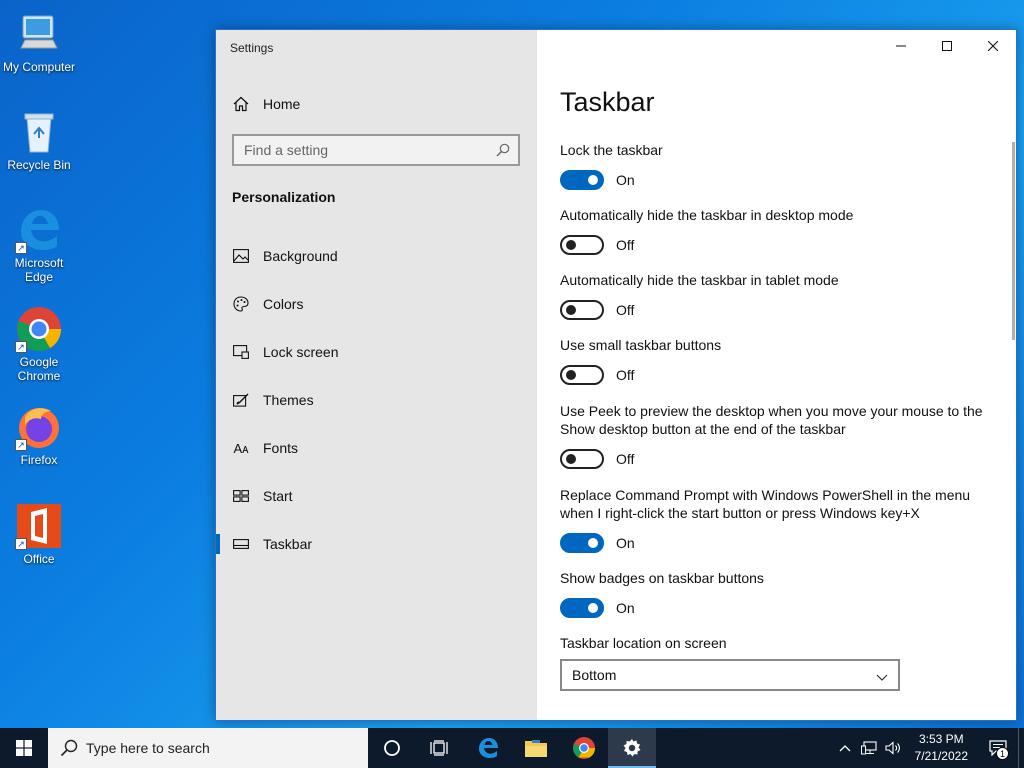 The width and height of the screenshot is (1024, 768). What do you see at coordinates (39, 34) in the screenshot?
I see `computer-icon` at bounding box center [39, 34].